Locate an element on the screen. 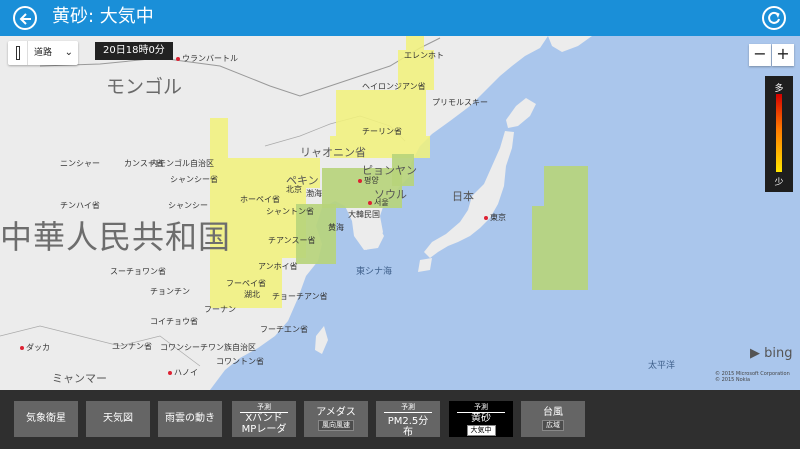 The image size is (800, 449). map-label-chongqing: チョンチン is located at coordinates (170, 291).